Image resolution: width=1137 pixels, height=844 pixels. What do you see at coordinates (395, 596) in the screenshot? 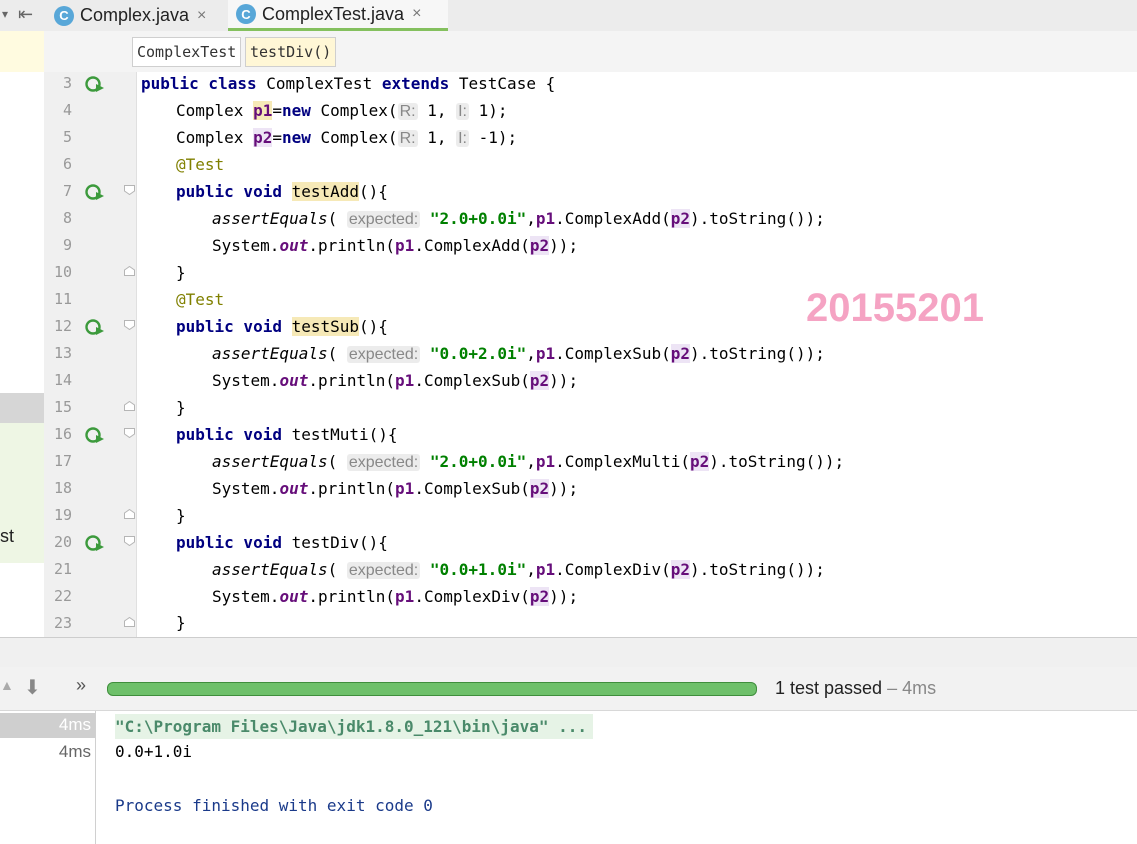
I see `code-line: System.out.println(p1.ComplexDiv(p2));` at bounding box center [395, 596].